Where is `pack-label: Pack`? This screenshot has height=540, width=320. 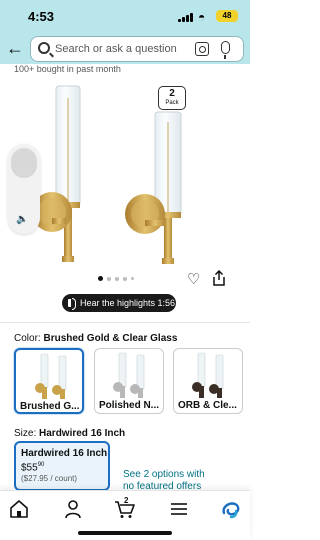
pack-label: Pack is located at coordinates (172, 103).